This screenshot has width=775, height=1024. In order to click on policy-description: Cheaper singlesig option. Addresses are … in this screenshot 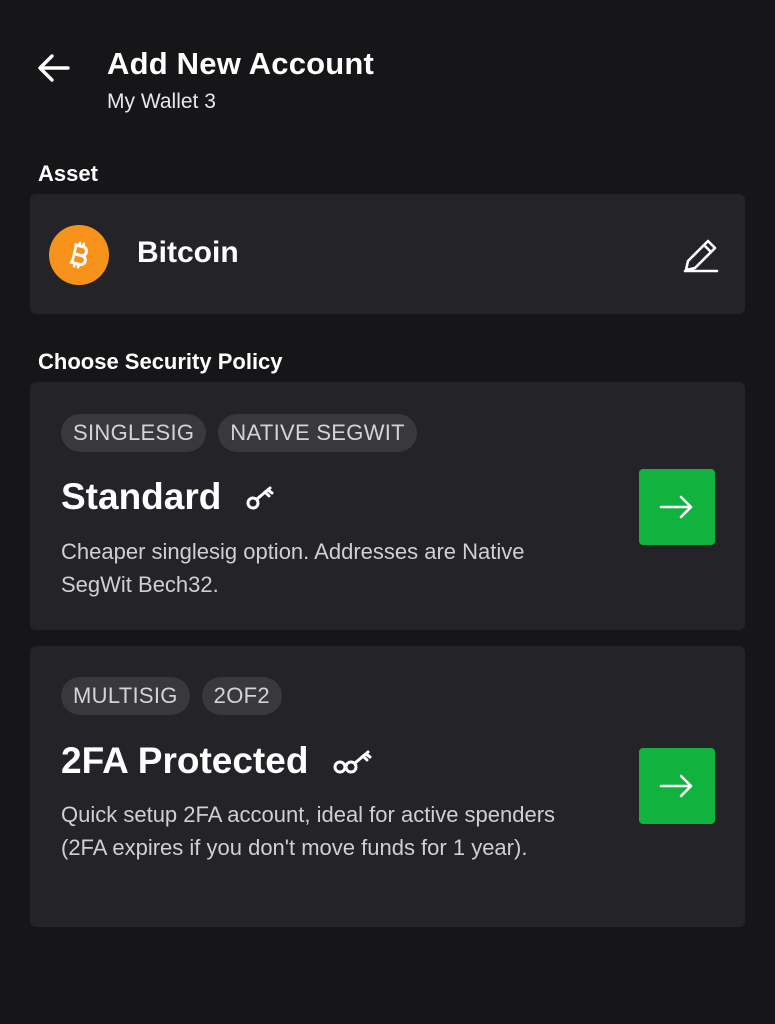, I will do `click(293, 568)`.